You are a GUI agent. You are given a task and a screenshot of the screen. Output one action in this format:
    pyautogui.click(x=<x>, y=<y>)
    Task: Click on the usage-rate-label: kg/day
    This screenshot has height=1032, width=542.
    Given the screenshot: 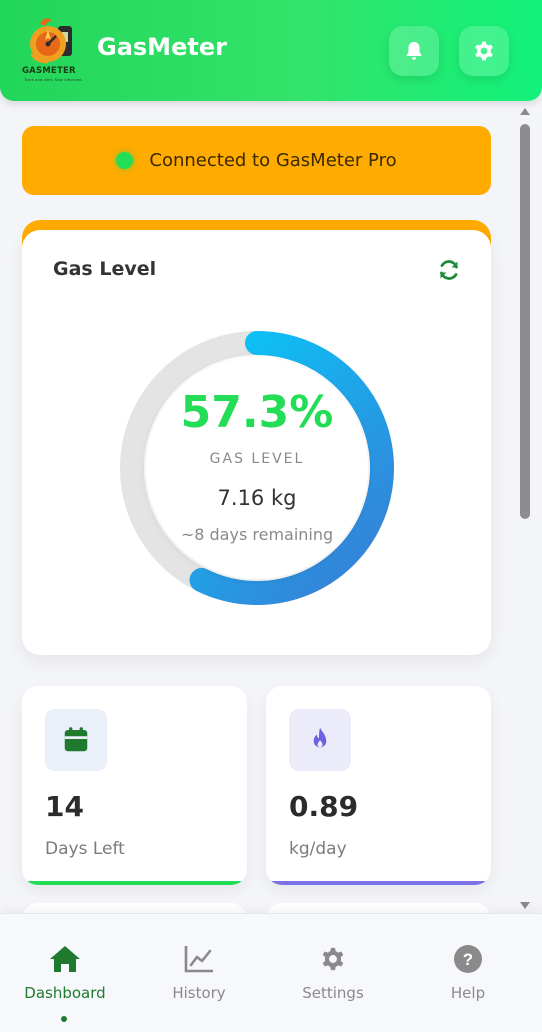 What is the action you would take?
    pyautogui.click(x=318, y=849)
    